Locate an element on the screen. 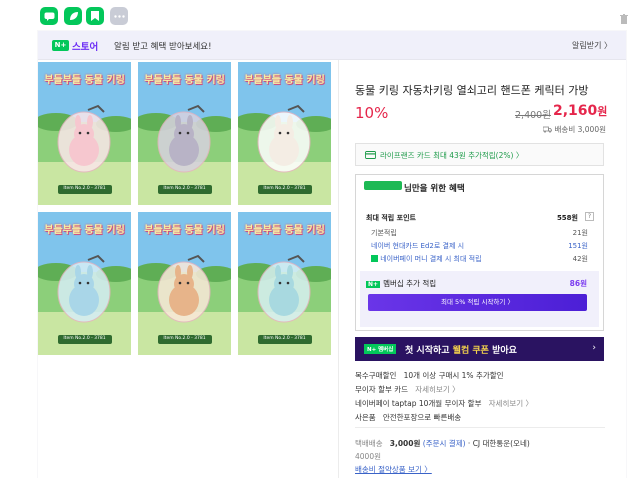 The width and height of the screenshot is (640, 478). benefit-row-label: 네이버페이 머니 결제 시 최대 적립 is located at coordinates (430, 259).